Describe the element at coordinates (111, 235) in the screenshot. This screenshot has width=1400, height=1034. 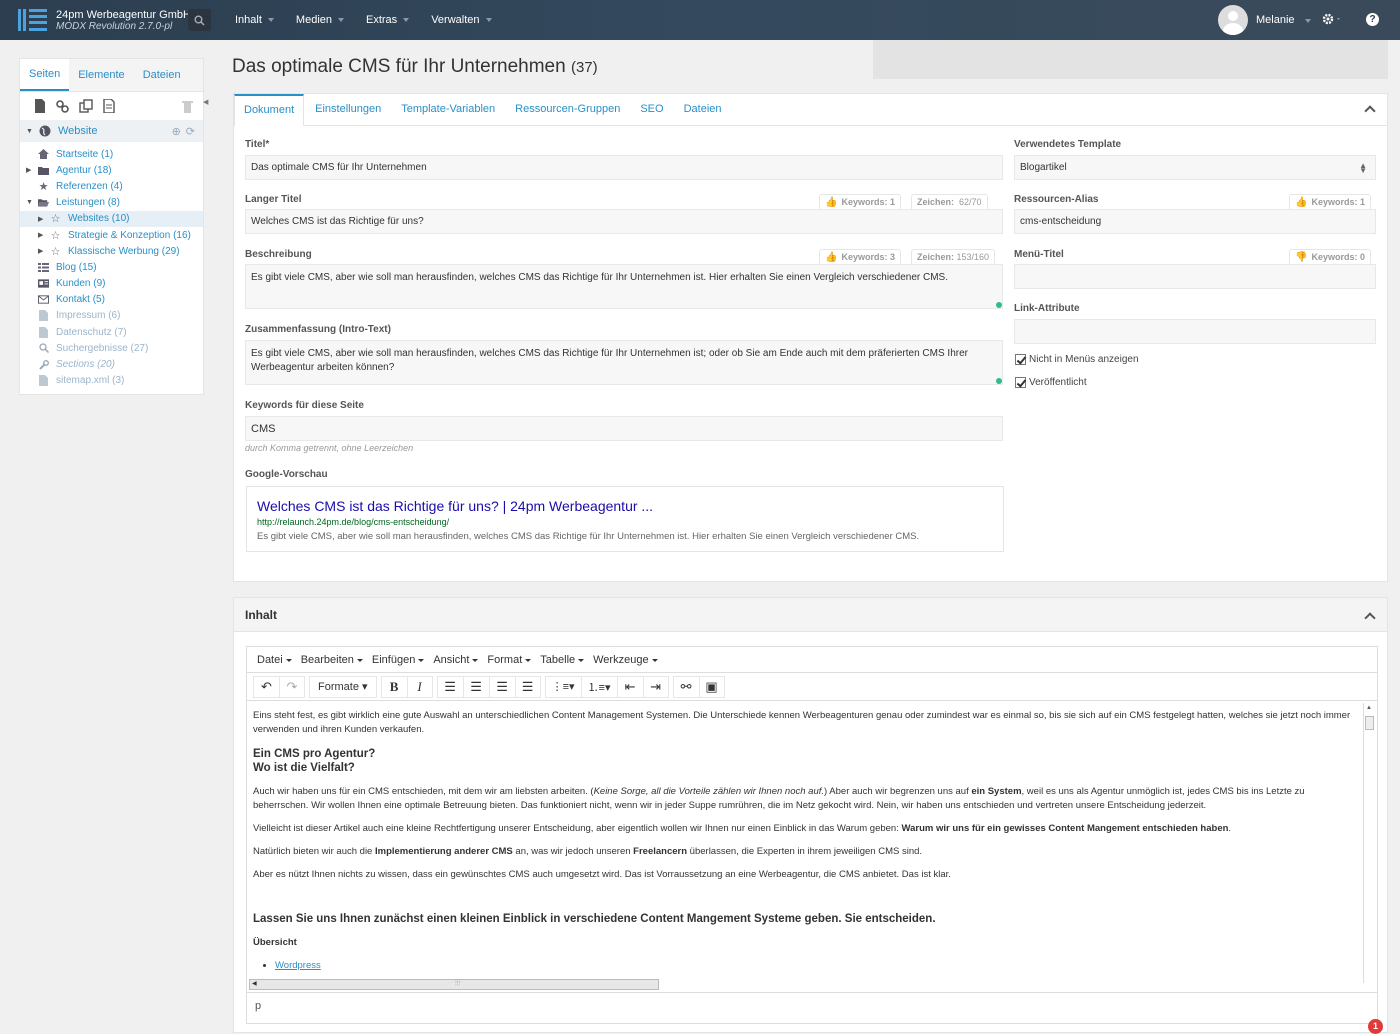
I see `tree-item: ▶ ☆ Strategie & Konzeption (16)` at that location.